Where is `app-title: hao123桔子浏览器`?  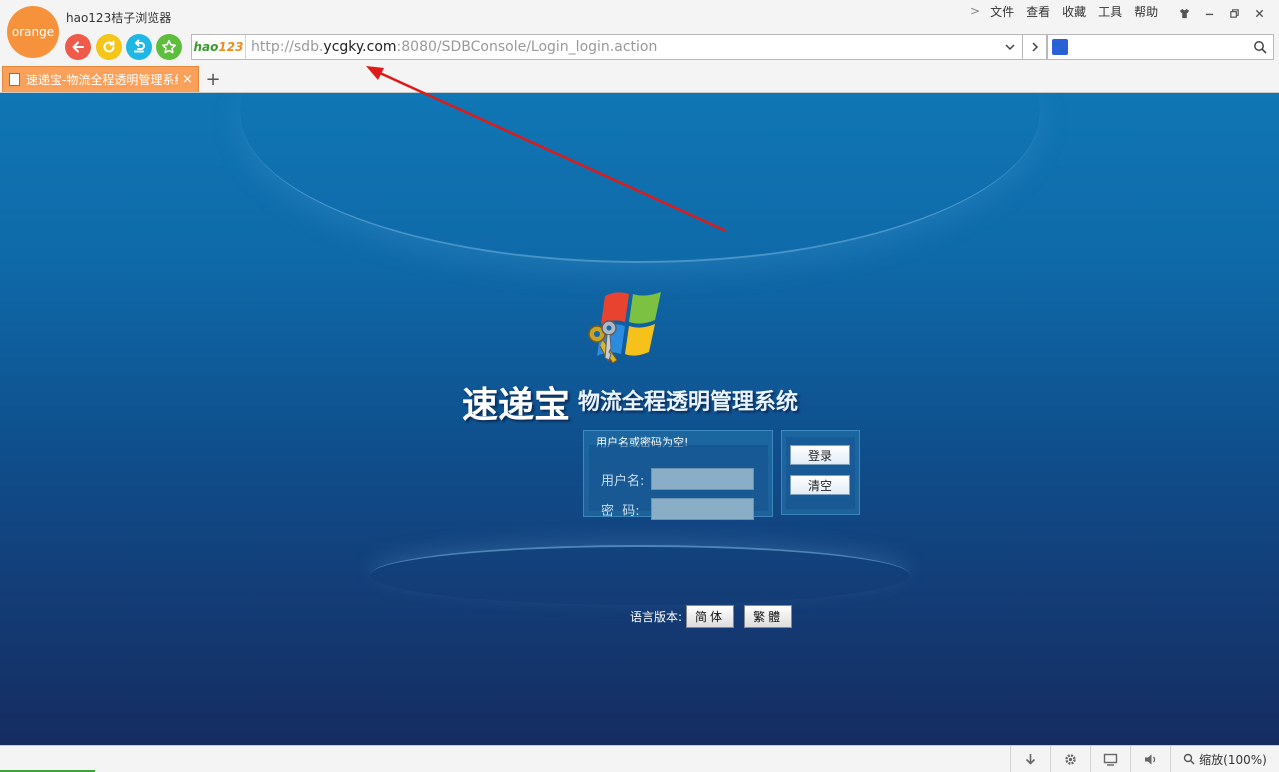
app-title: hao123桔子浏览器 is located at coordinates (119, 18).